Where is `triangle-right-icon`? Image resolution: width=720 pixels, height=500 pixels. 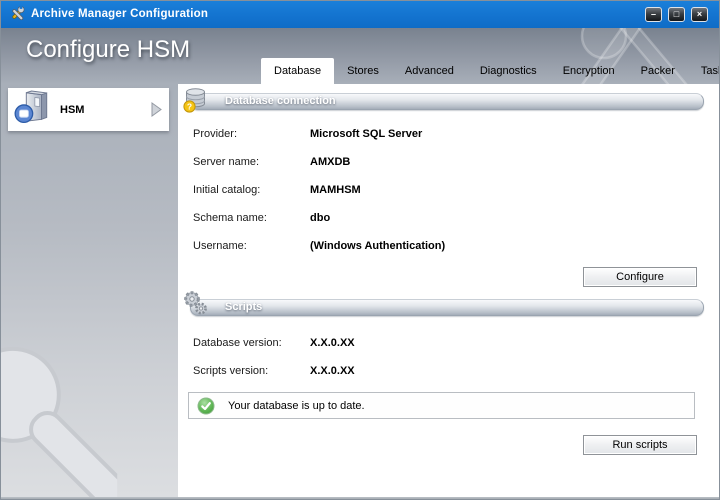
triangle-right-icon is located at coordinates (156, 109).